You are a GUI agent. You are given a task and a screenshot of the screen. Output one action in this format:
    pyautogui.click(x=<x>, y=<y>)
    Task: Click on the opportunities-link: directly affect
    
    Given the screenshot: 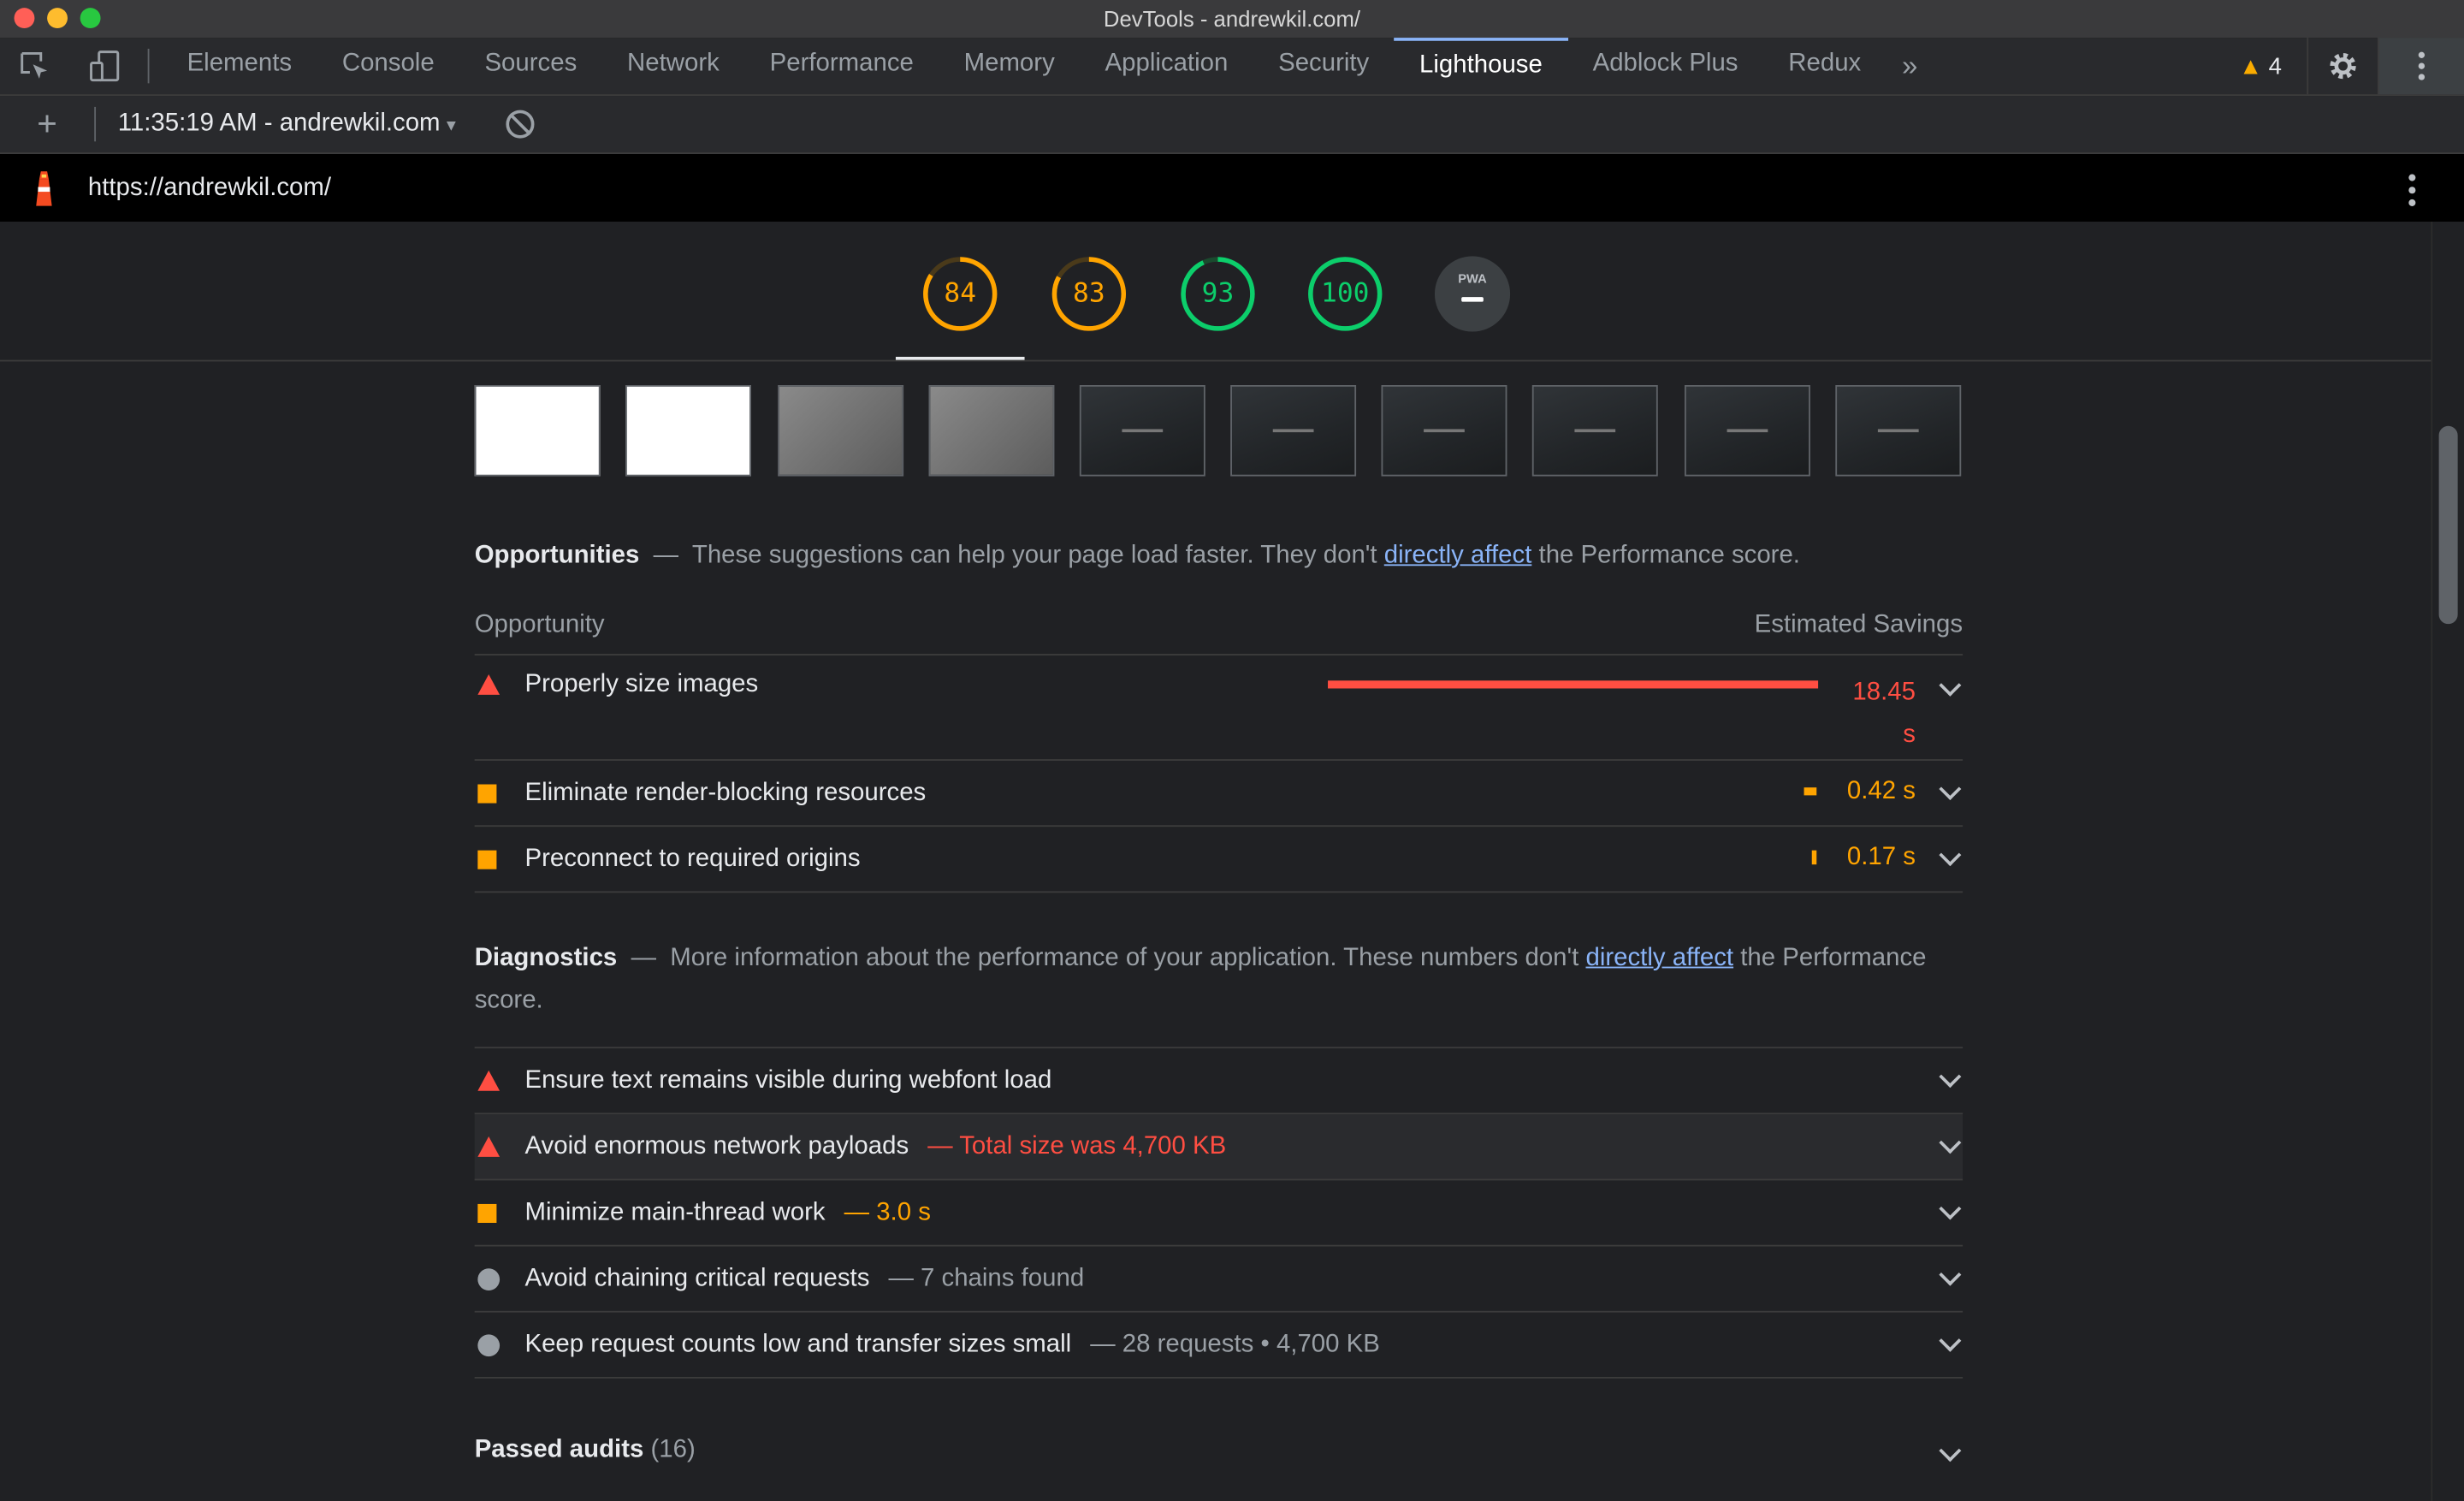 What is the action you would take?
    pyautogui.click(x=1458, y=556)
    